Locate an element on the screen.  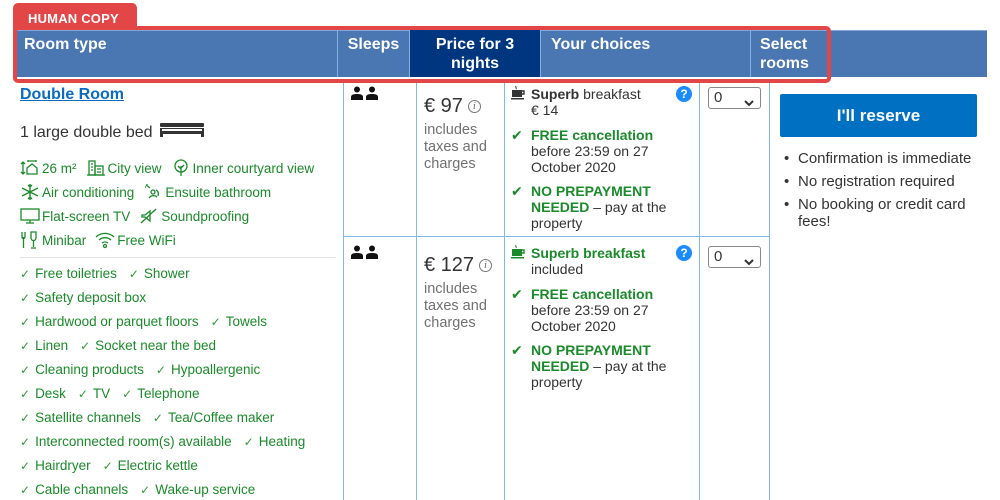
amenity-item: ✓ Cleaning products is located at coordinates (82, 369).